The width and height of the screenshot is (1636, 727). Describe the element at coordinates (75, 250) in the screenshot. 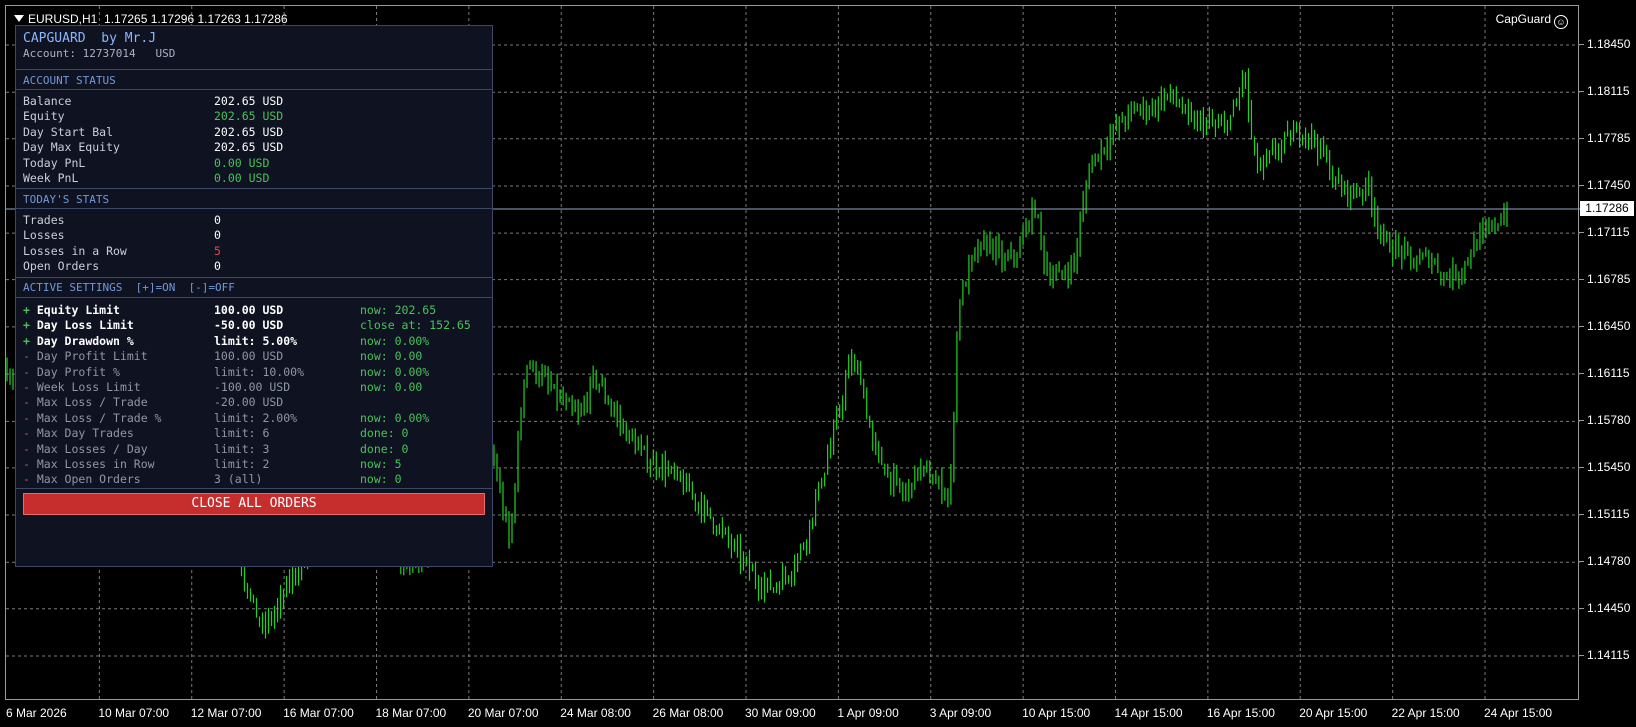

I see `row-label: Losses in a Row` at that location.